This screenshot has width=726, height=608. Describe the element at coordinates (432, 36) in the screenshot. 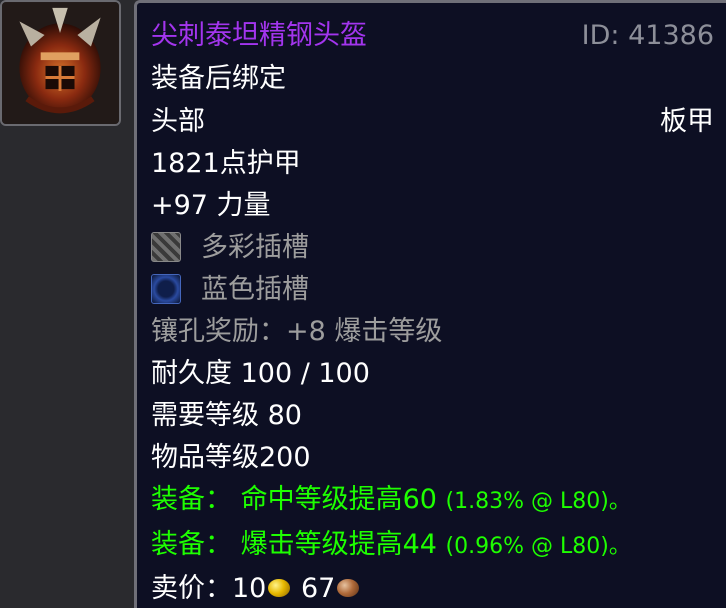

I see `item-title-row: 尖刺泰坦精钢头盔 ID: 41386` at that location.